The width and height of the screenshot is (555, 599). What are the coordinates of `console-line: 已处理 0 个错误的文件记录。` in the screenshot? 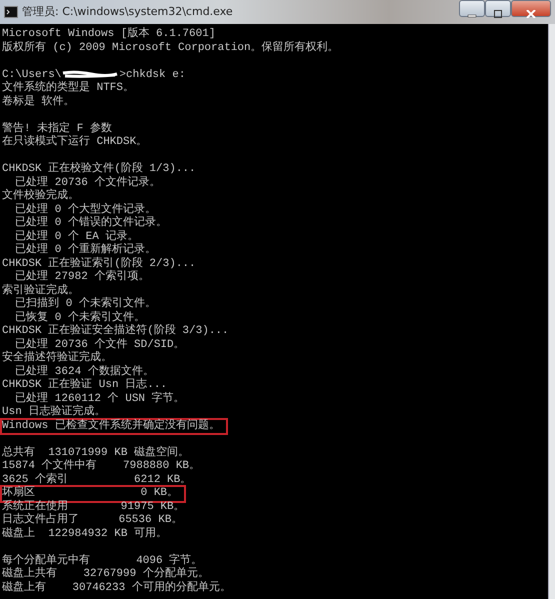 It's located at (91, 223).